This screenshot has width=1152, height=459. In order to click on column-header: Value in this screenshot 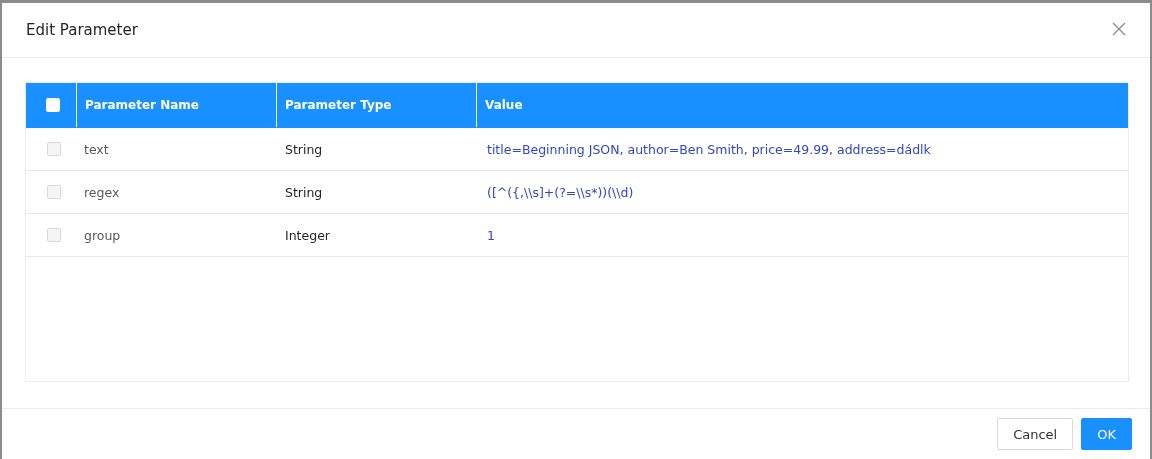, I will do `click(504, 105)`.